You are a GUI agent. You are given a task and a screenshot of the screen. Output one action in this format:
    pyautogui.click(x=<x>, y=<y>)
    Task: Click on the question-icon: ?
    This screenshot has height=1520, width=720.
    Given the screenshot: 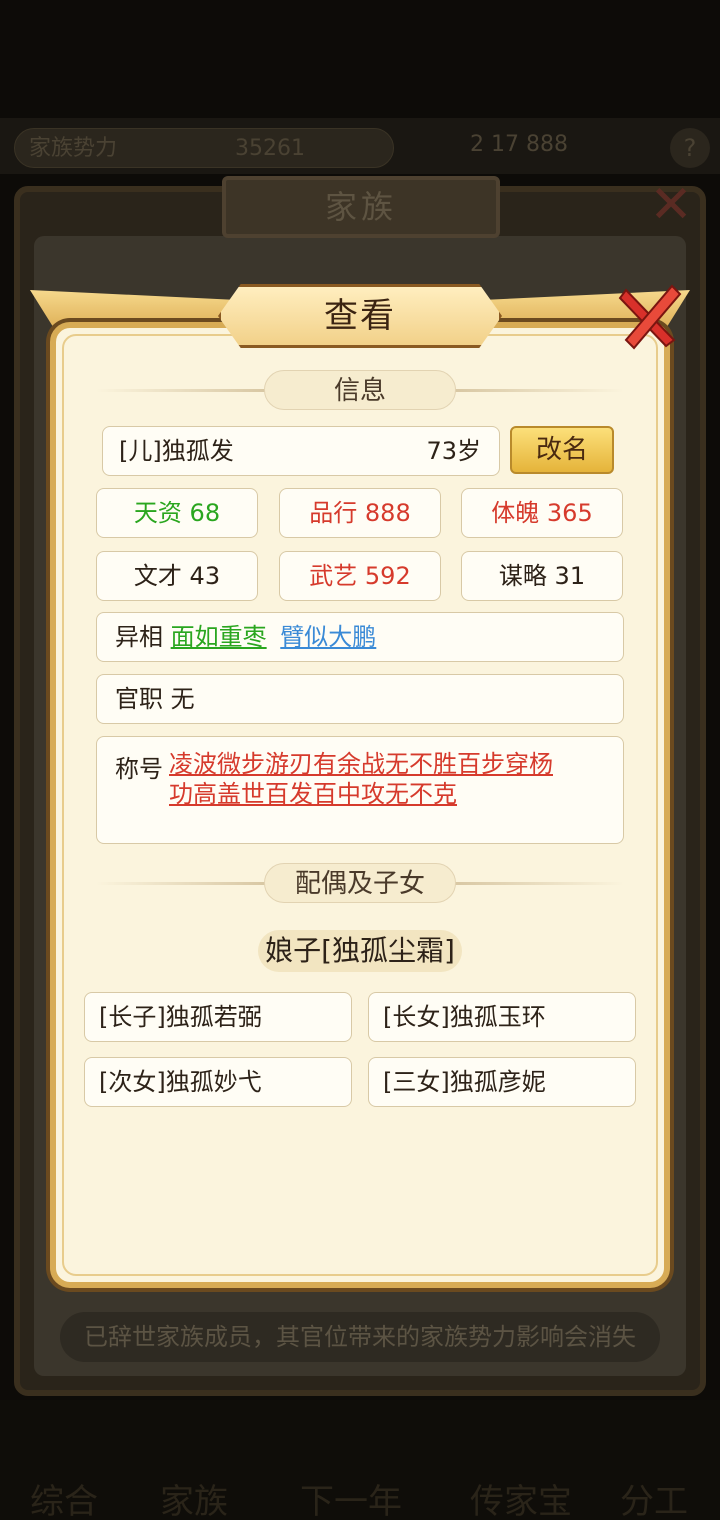 What is the action you would take?
    pyautogui.click(x=690, y=148)
    